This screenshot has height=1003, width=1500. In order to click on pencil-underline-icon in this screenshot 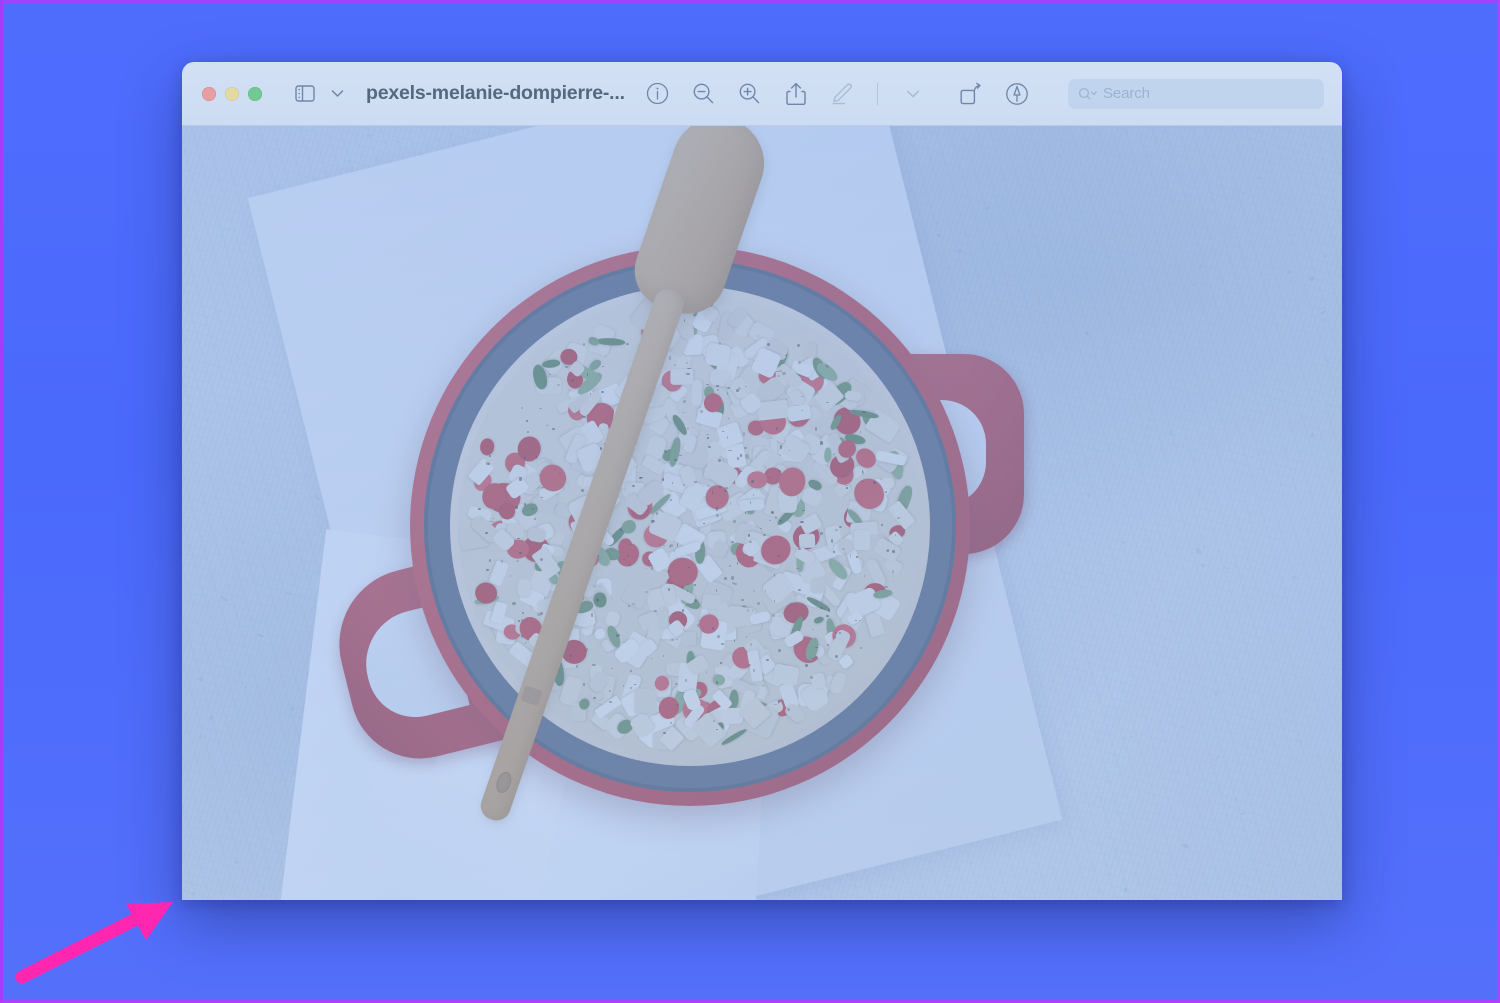, I will do `click(842, 94)`.